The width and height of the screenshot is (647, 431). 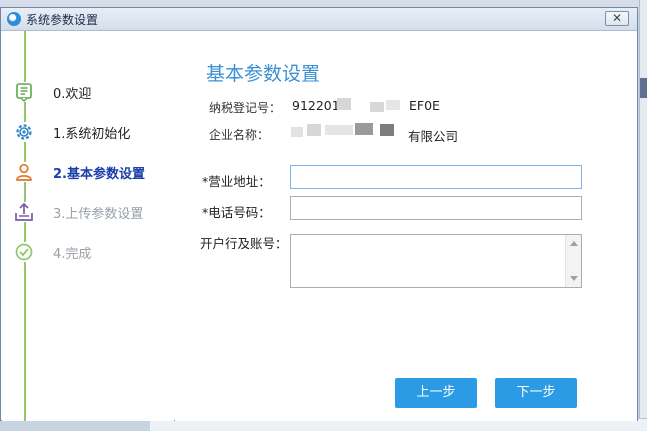 What do you see at coordinates (239, 135) in the screenshot?
I see `company-name-label: 企业名称：` at bounding box center [239, 135].